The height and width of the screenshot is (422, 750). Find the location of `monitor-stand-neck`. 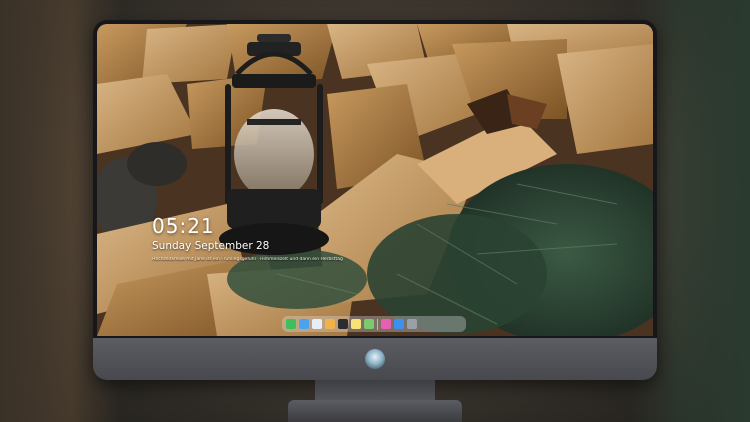

monitor-stand-neck is located at coordinates (375, 391).